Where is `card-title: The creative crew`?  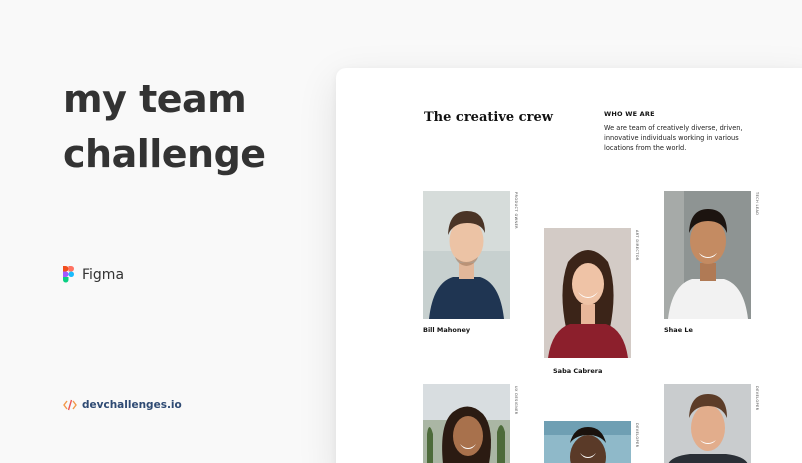
card-title: The creative crew is located at coordinates (488, 117).